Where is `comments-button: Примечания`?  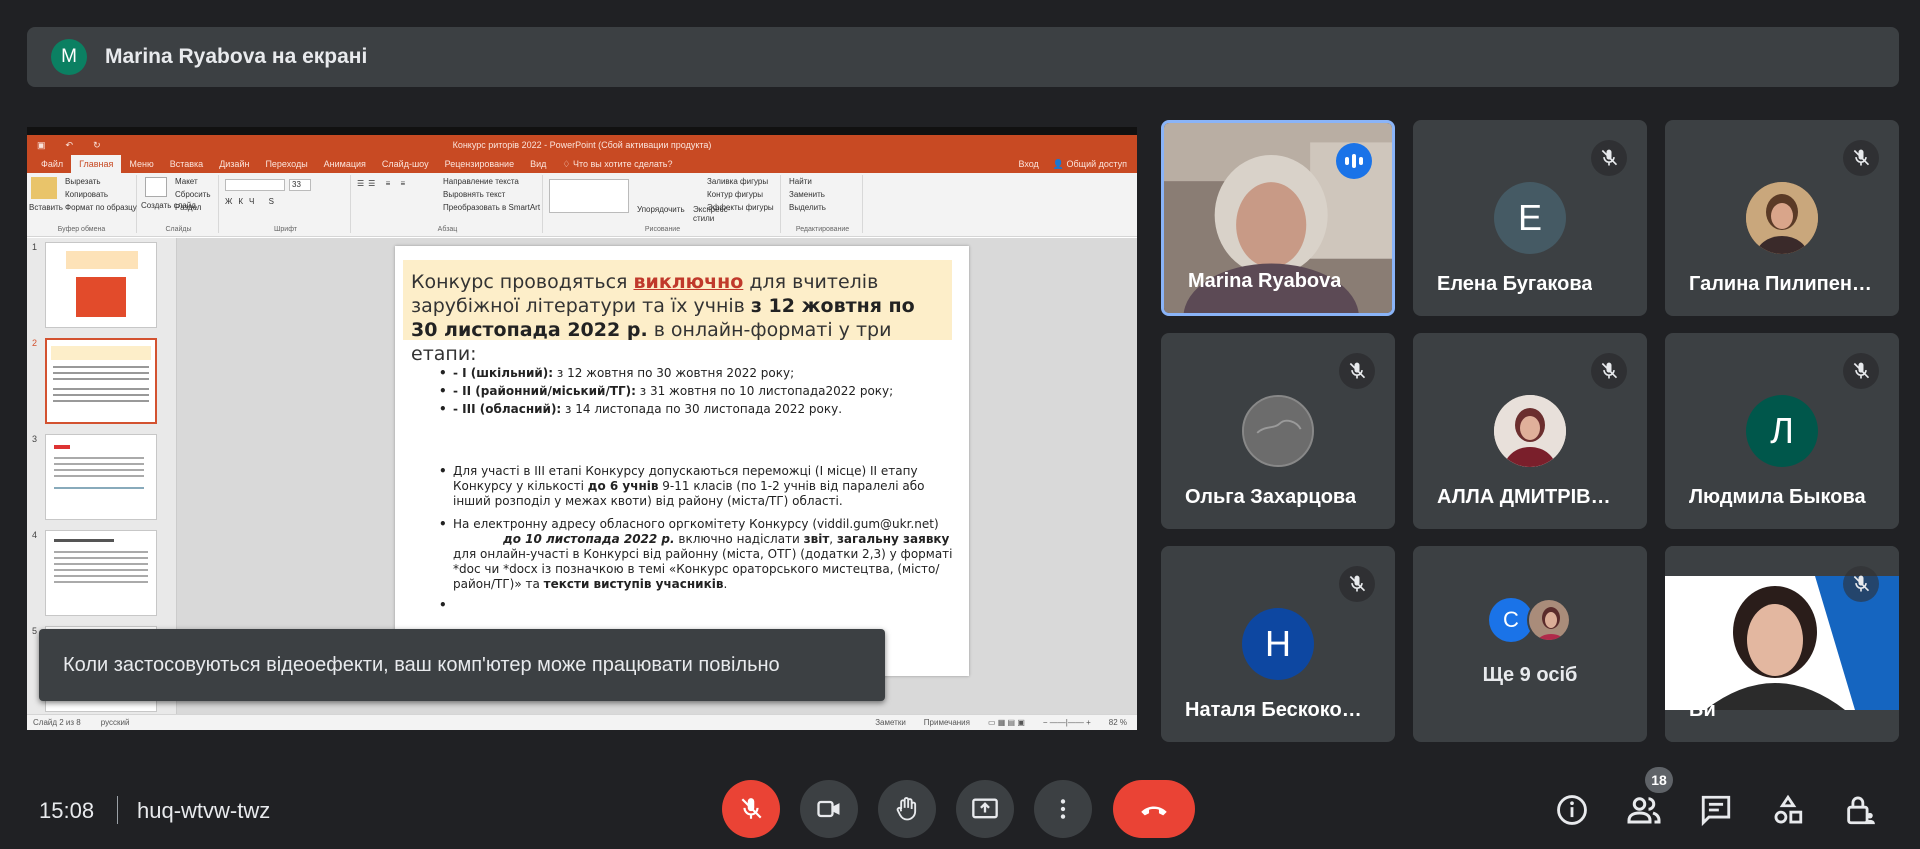
comments-button: Примечания is located at coordinates (947, 722).